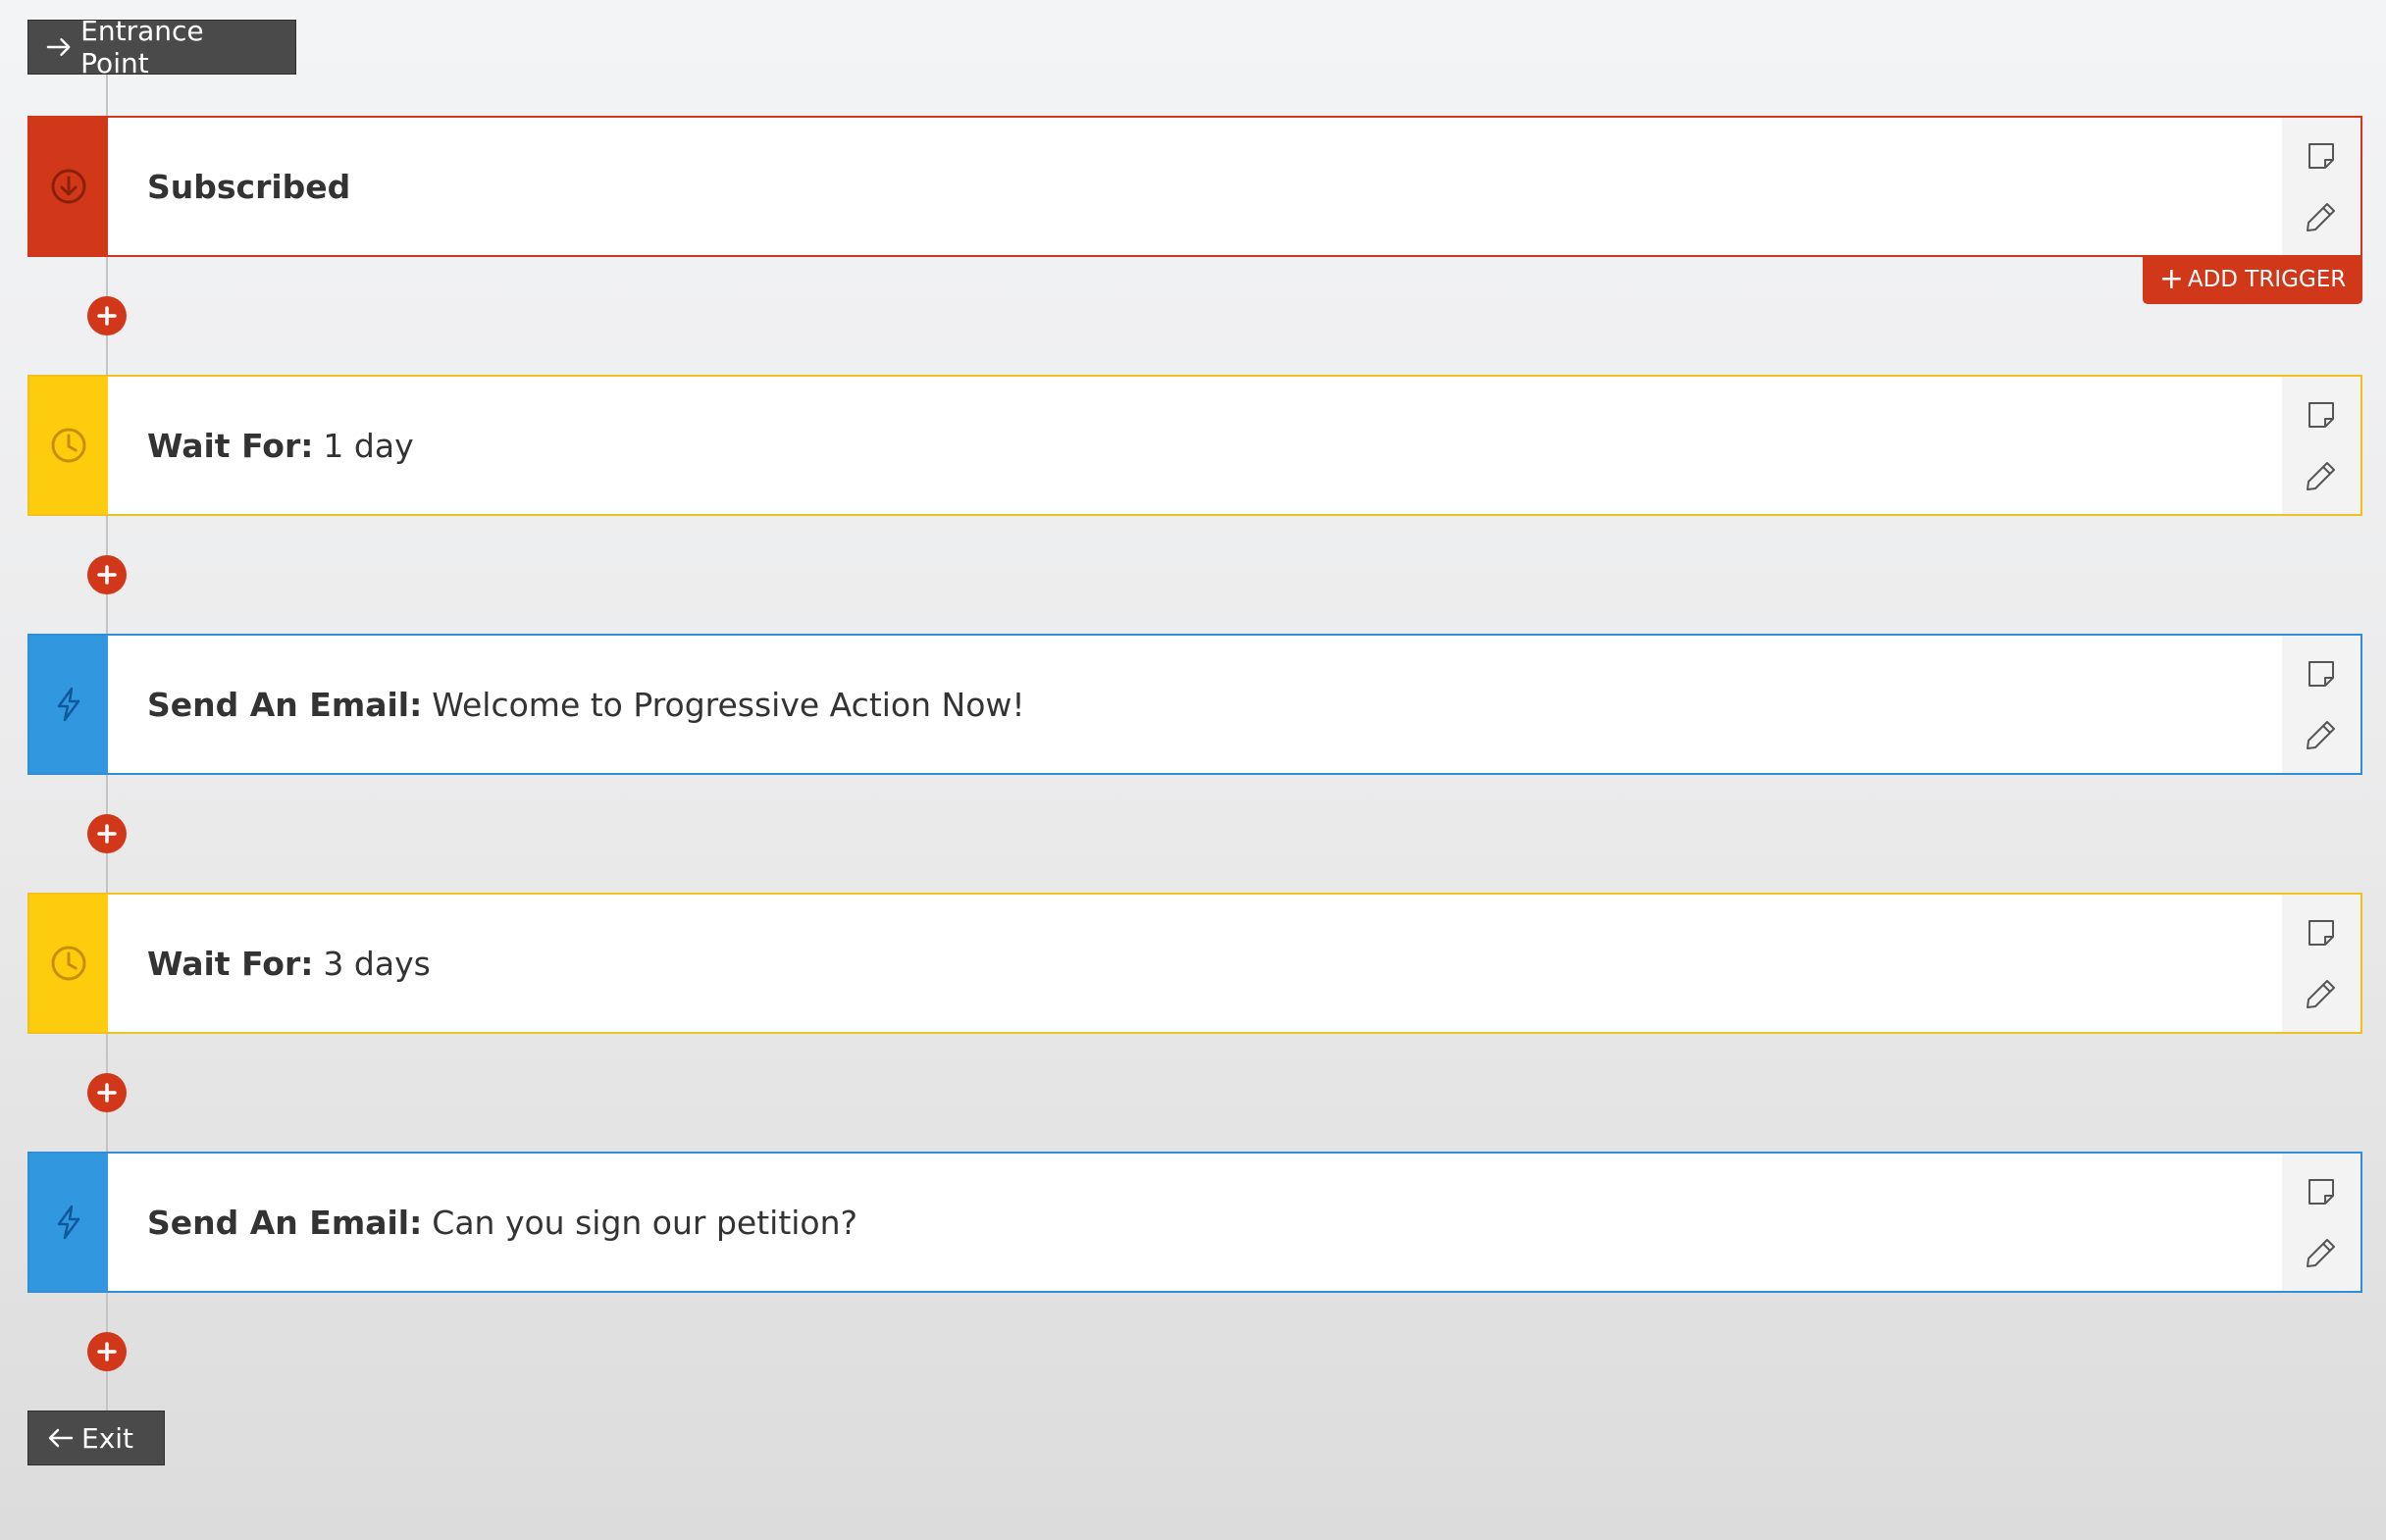 This screenshot has height=1540, width=2386. I want to click on trigger-type-band, so click(68, 186).